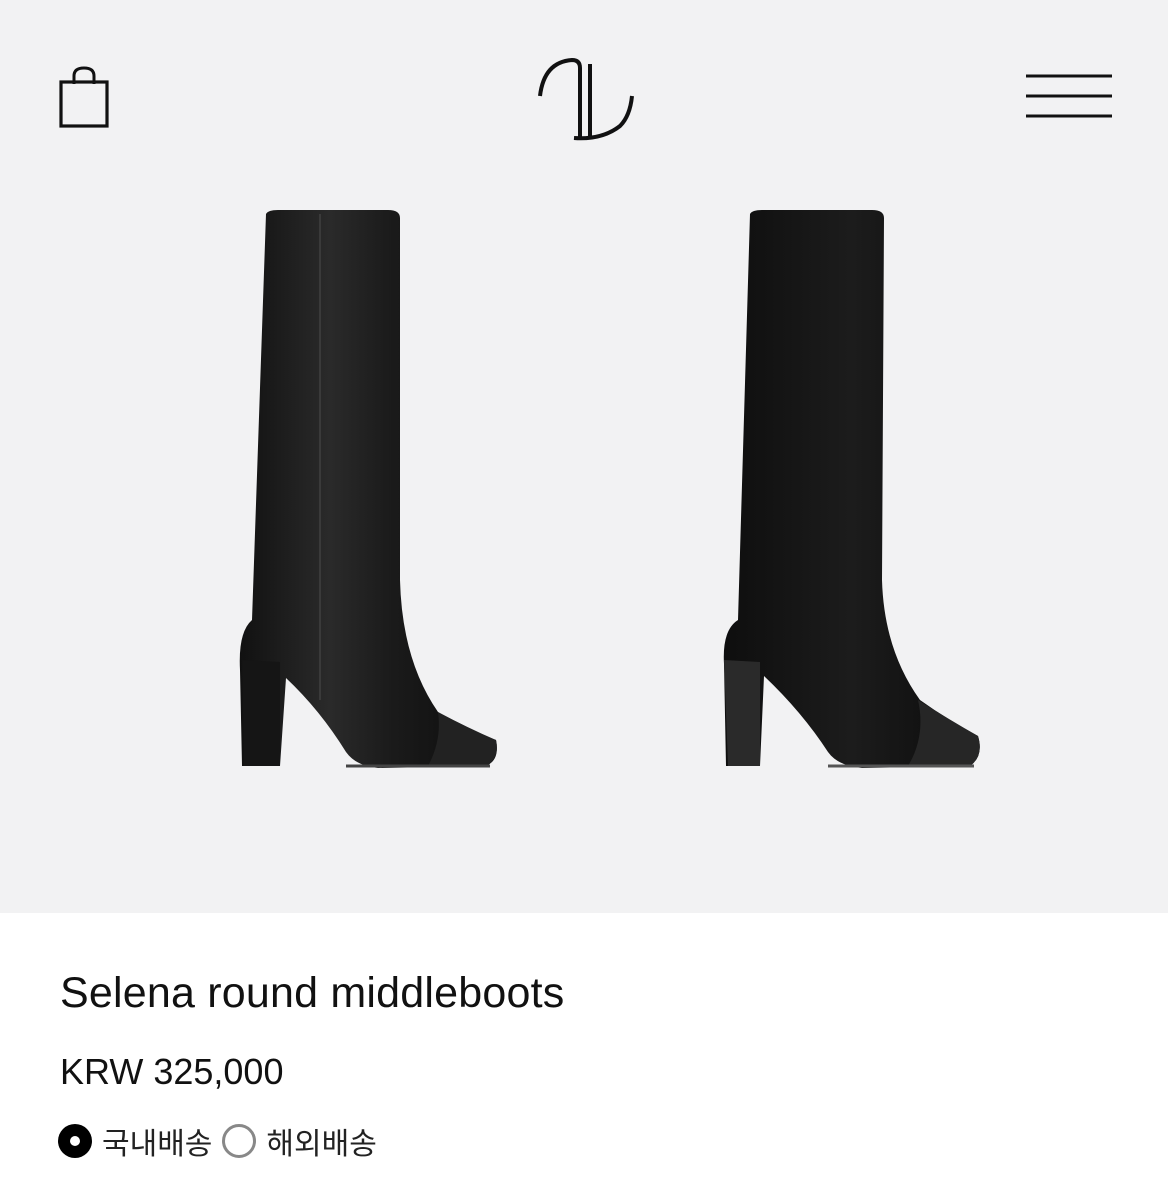 This screenshot has height=1200, width=1168. What do you see at coordinates (312, 993) in the screenshot?
I see `product-title: Selena round middleboots` at bounding box center [312, 993].